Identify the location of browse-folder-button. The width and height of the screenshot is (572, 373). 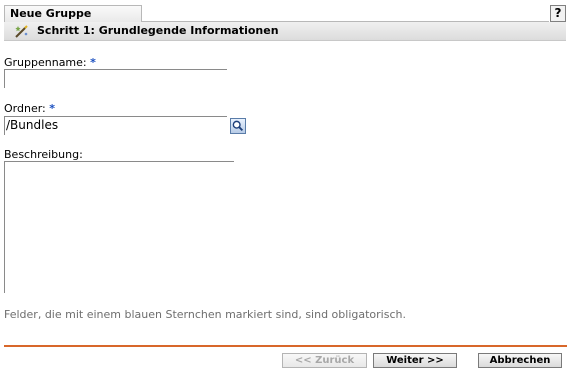
(238, 126).